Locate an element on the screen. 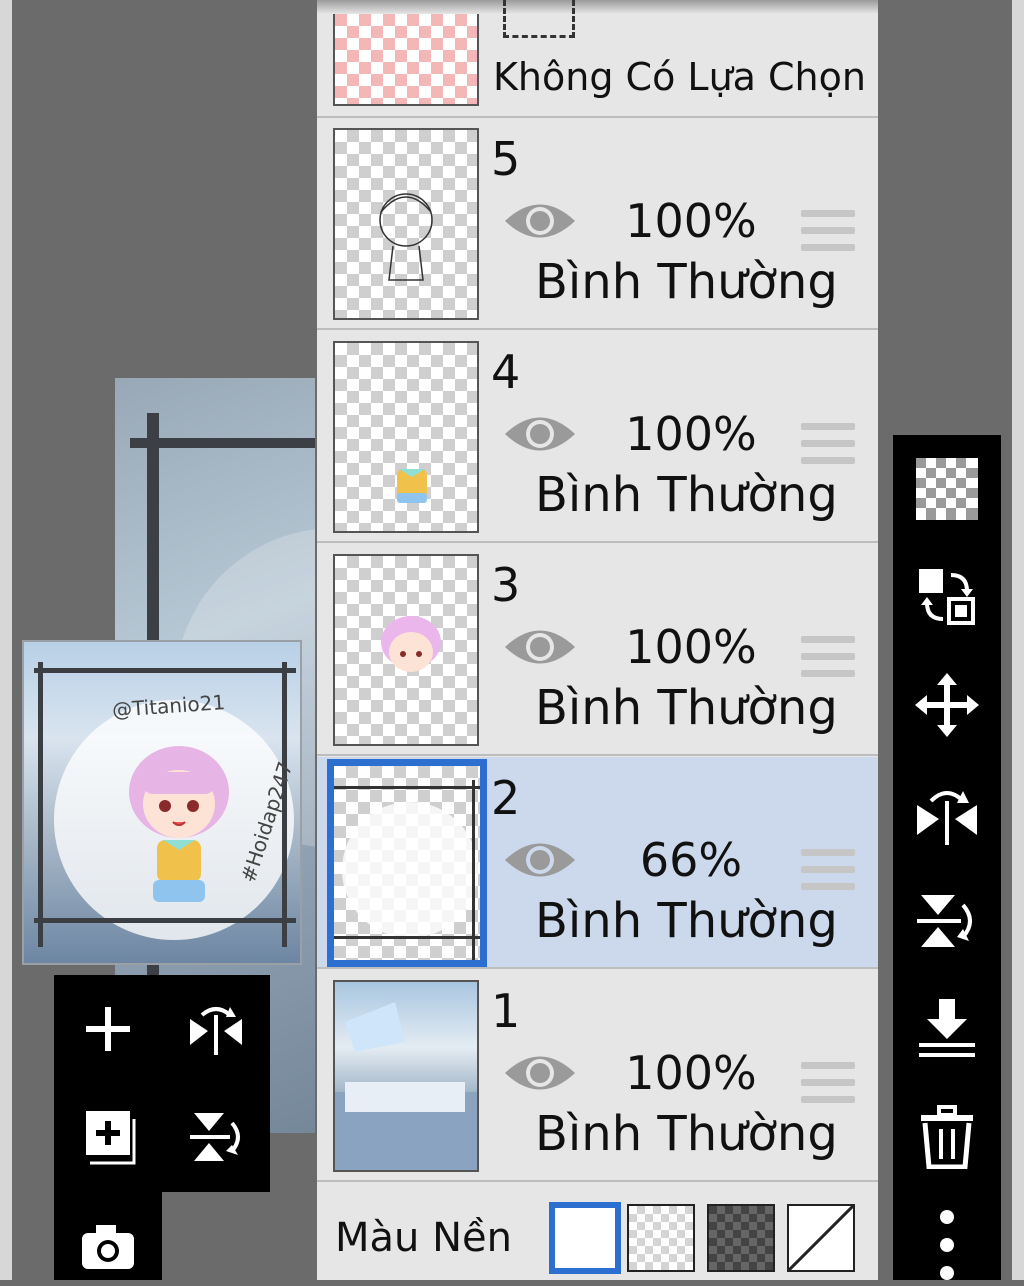  left-toolbar is located at coordinates (162, 1083).